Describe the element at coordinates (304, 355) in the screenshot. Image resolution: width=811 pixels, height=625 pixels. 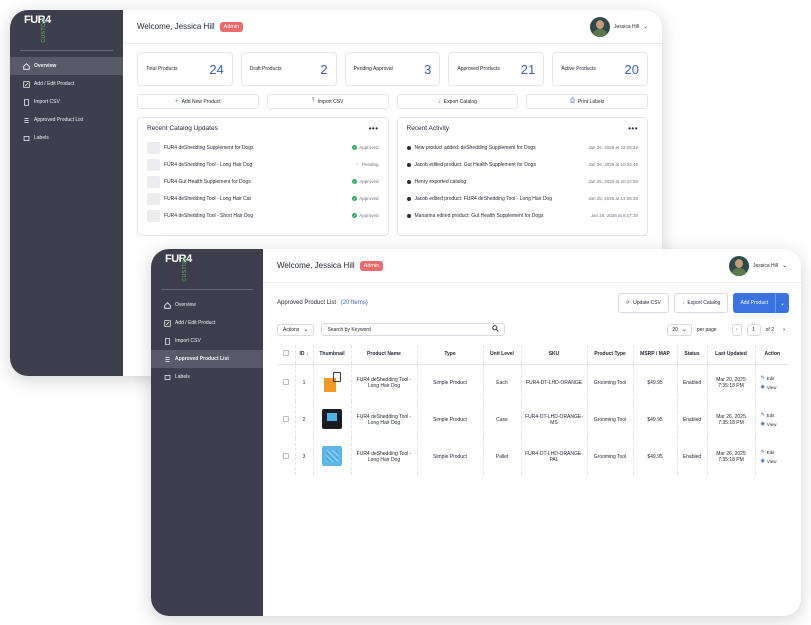
I see `column-header: ID ↓` at that location.